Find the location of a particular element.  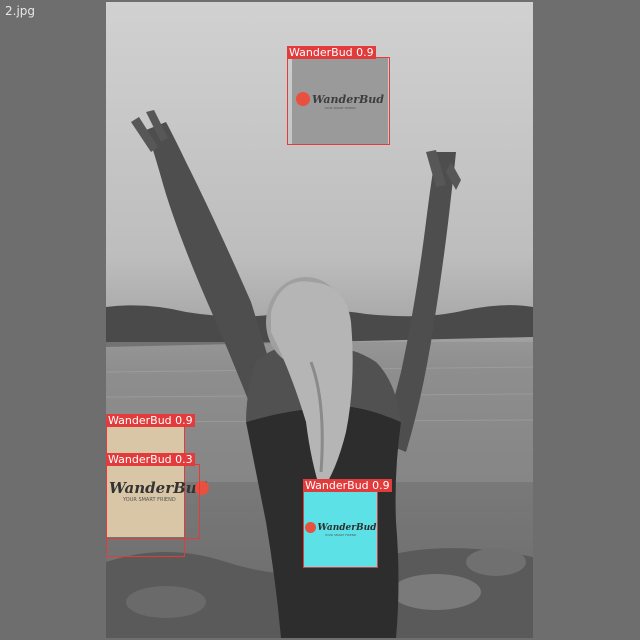

detection-box-4: WanderBud YOUR SMART FRIEND is located at coordinates (340, 529).